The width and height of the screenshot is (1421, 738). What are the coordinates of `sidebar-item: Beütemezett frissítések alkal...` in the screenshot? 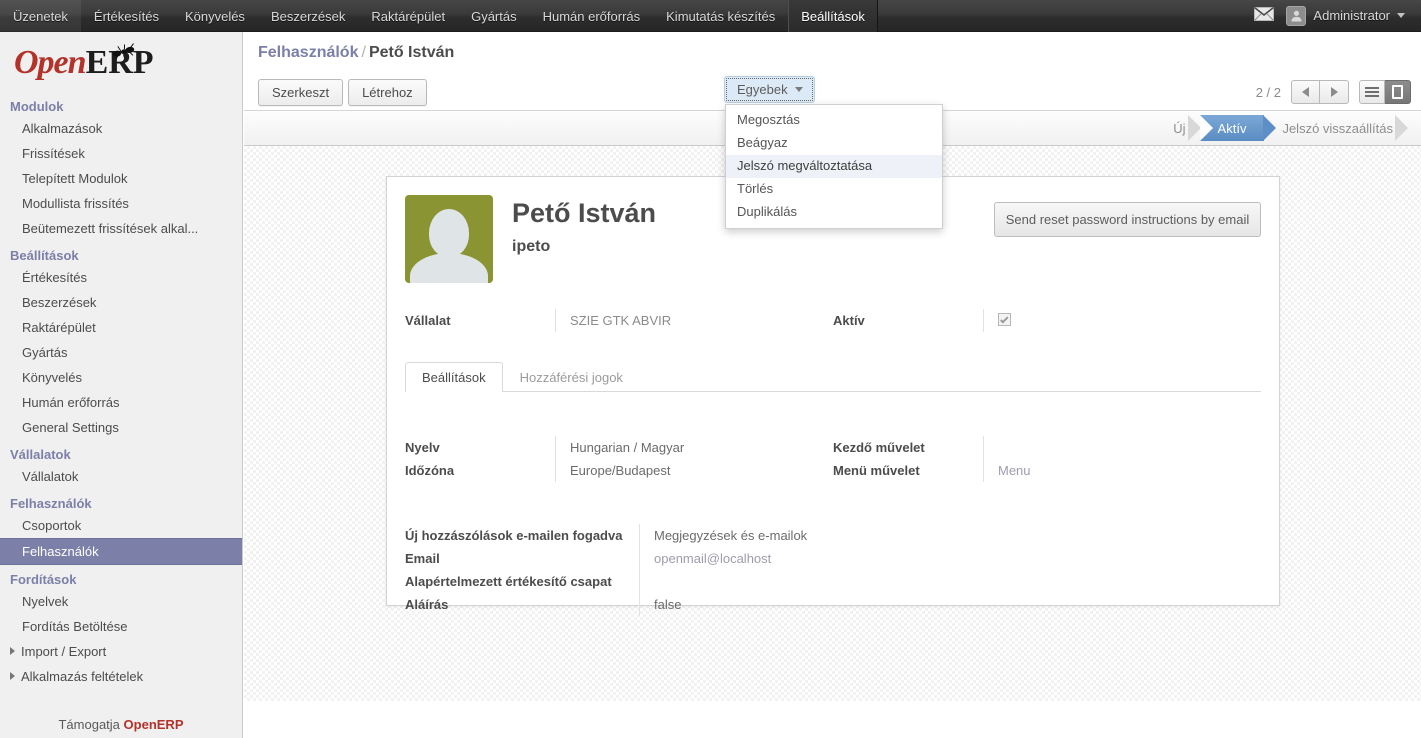 It's located at (121, 228).